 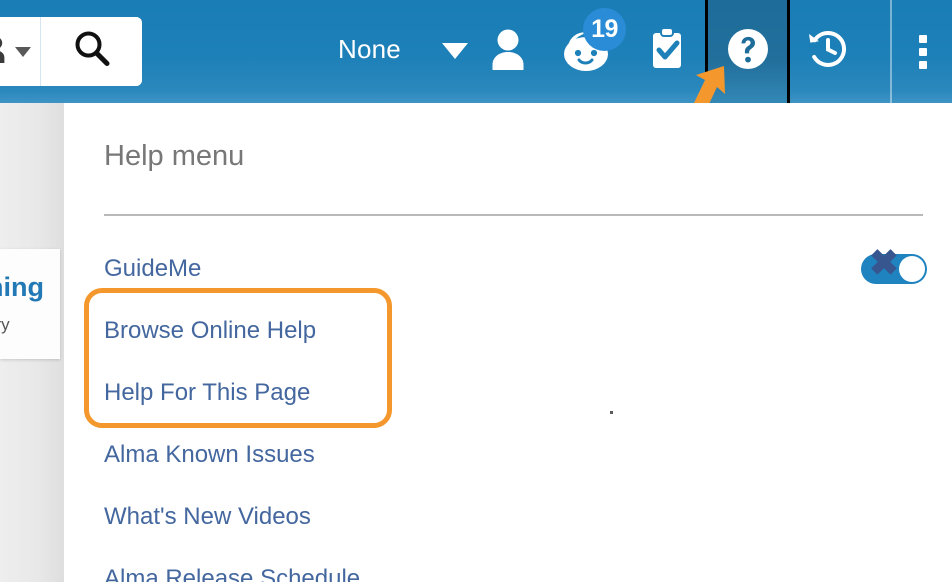 What do you see at coordinates (891, 51) in the screenshot?
I see `header-divider` at bounding box center [891, 51].